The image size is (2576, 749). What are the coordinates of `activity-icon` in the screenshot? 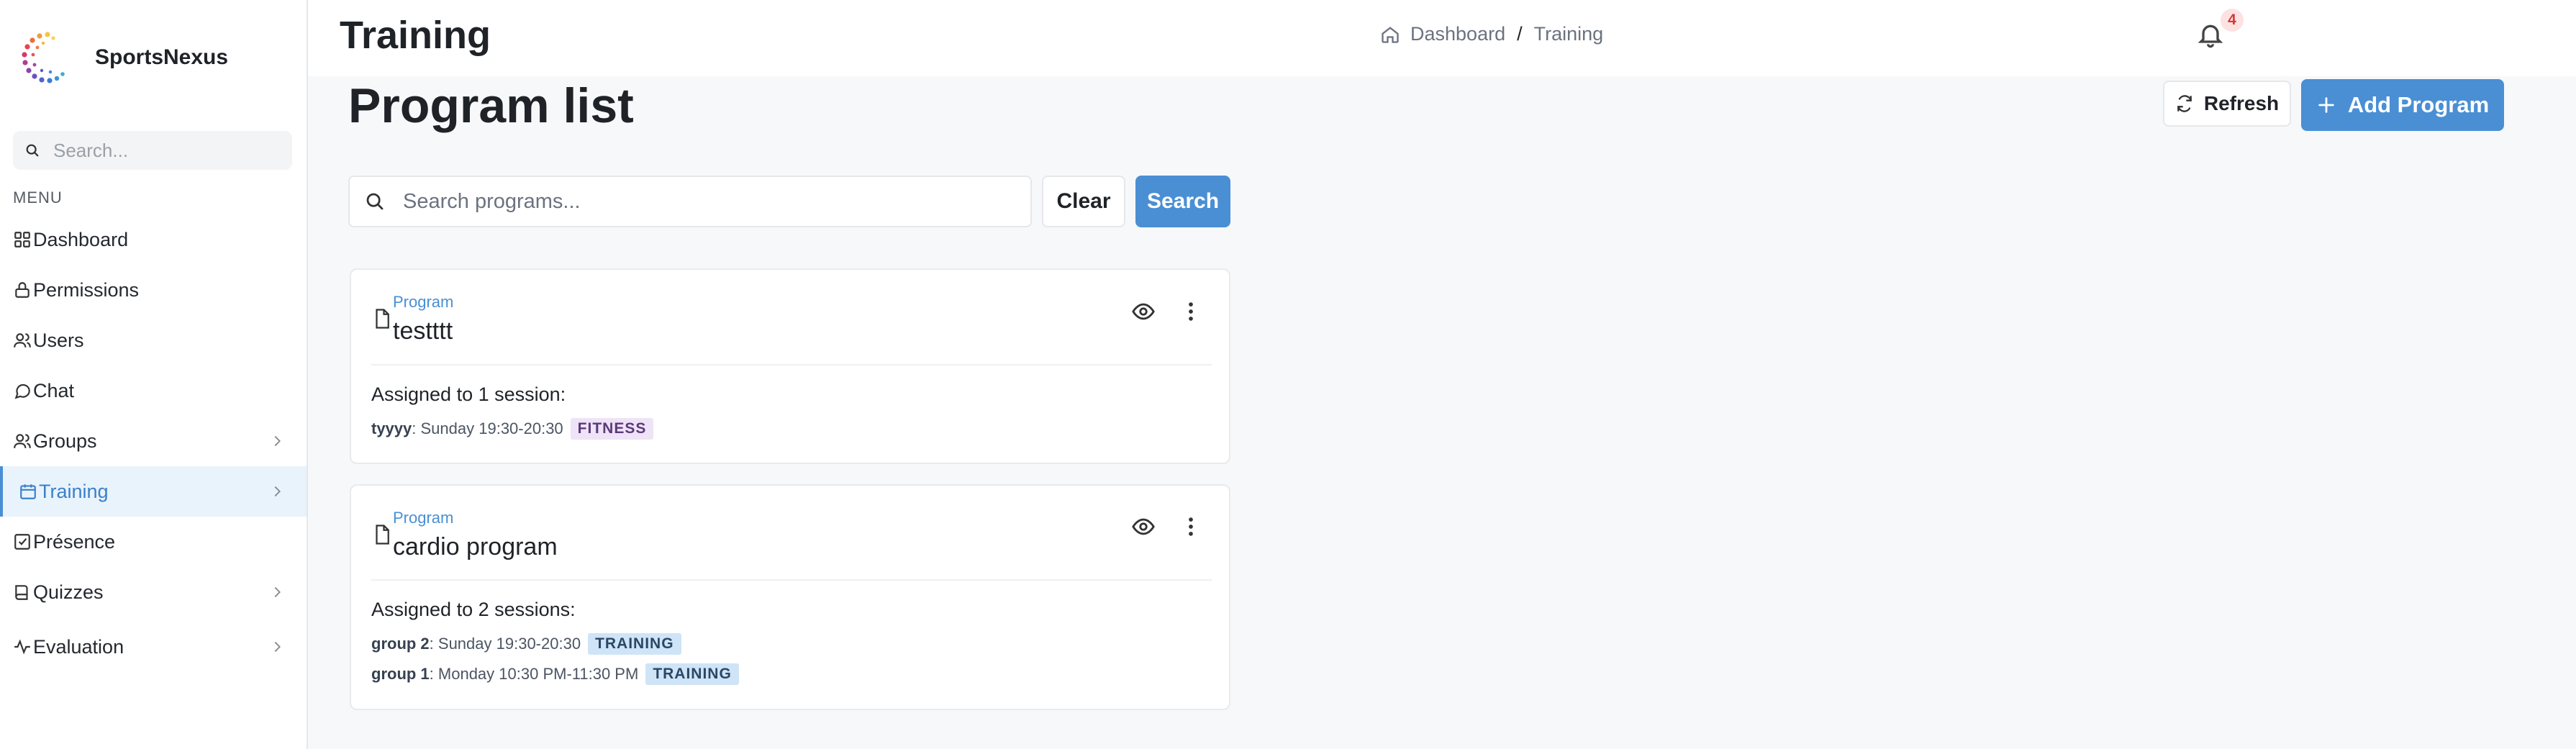 It's located at (22, 647).